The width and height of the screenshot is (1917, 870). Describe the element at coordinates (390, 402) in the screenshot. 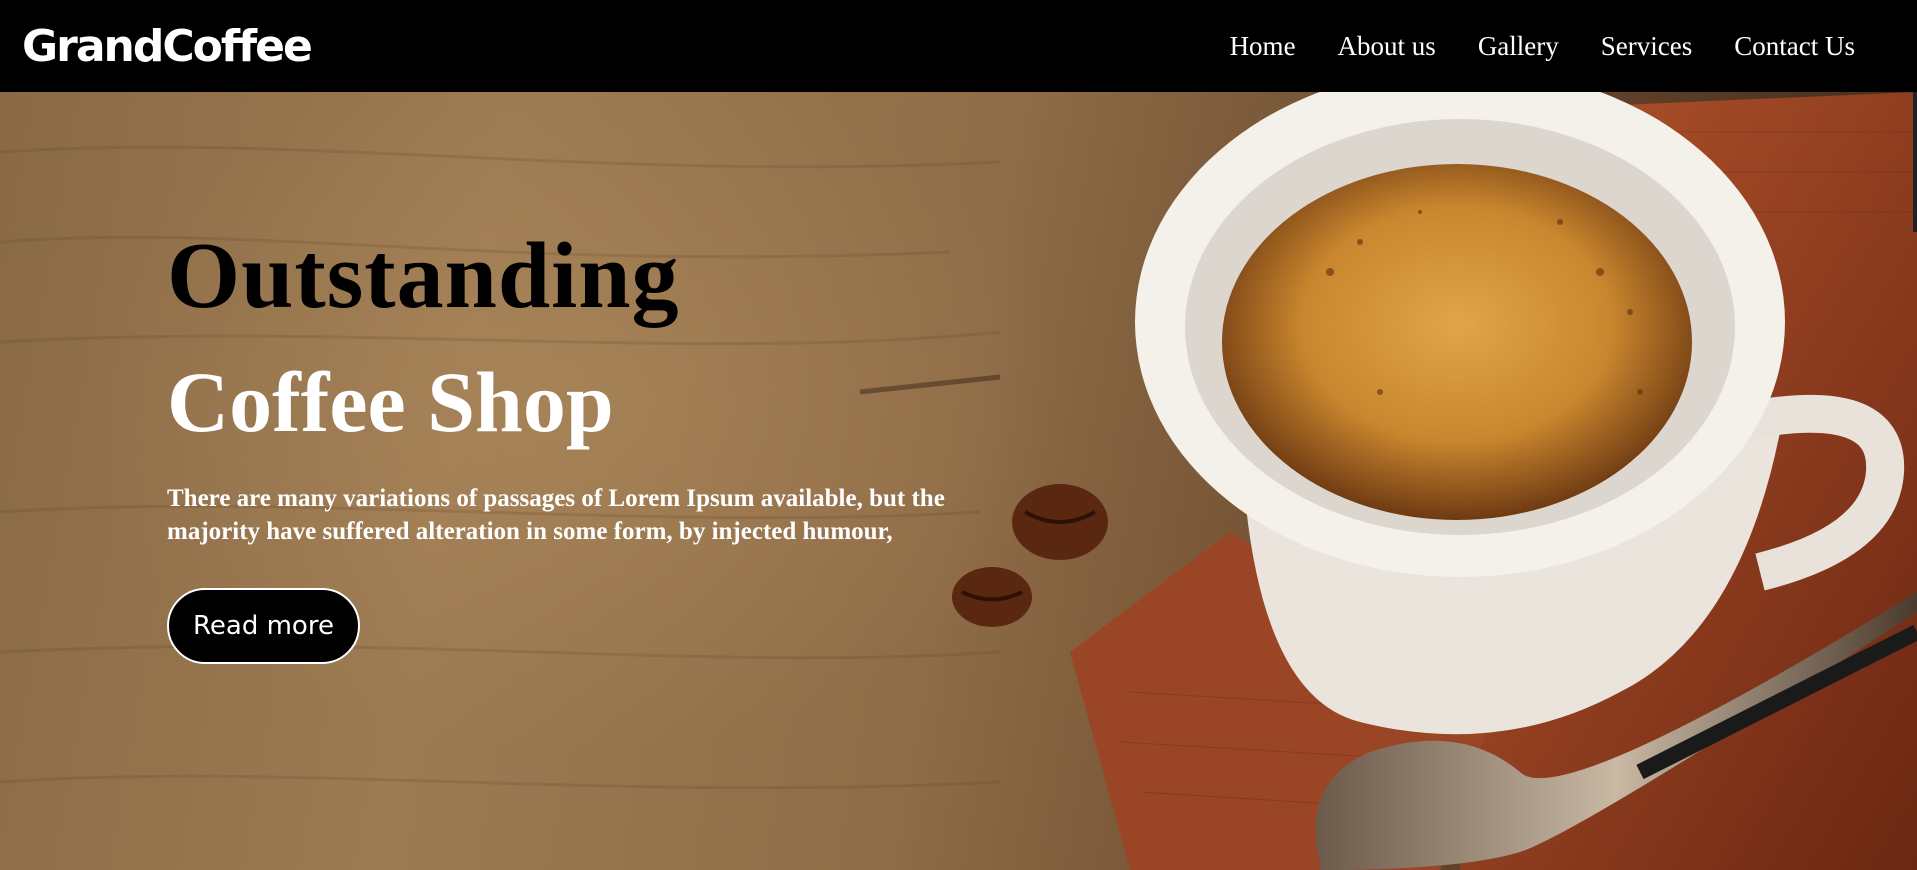

I see `hero-title-line2: Coffee Shop` at that location.